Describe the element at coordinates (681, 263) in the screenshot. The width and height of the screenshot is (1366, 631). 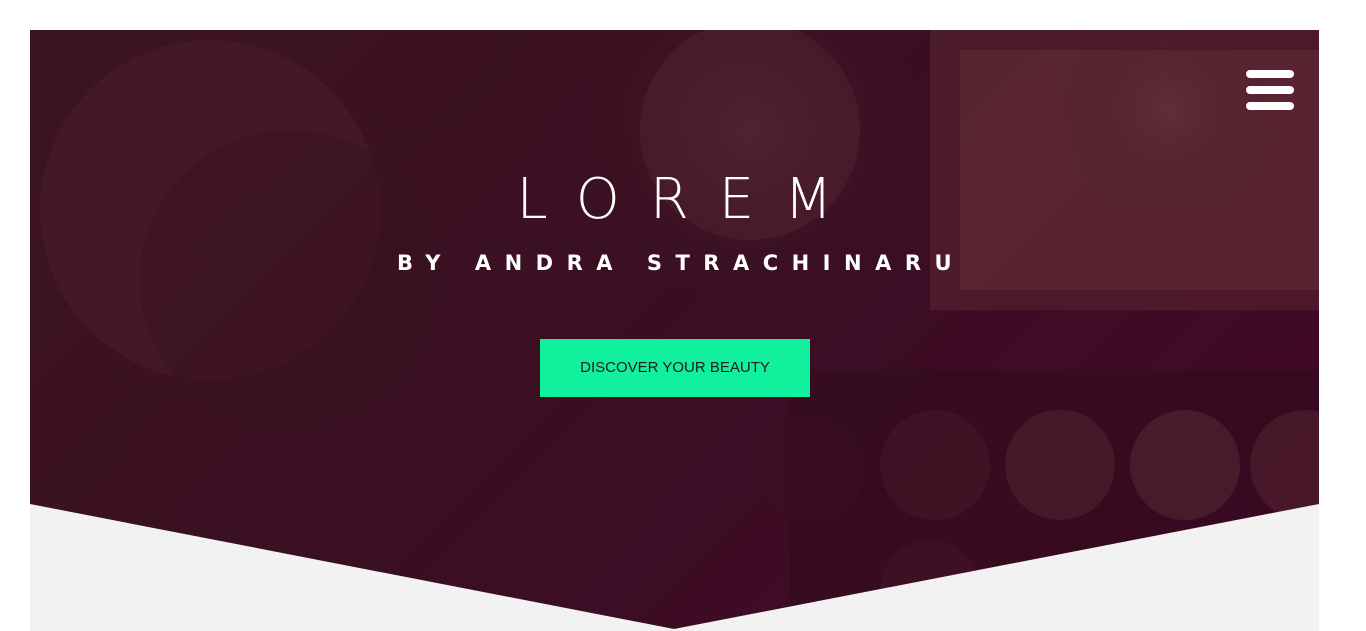
I see `hero-subtitle: BY ANDRA STRACHINARU` at that location.